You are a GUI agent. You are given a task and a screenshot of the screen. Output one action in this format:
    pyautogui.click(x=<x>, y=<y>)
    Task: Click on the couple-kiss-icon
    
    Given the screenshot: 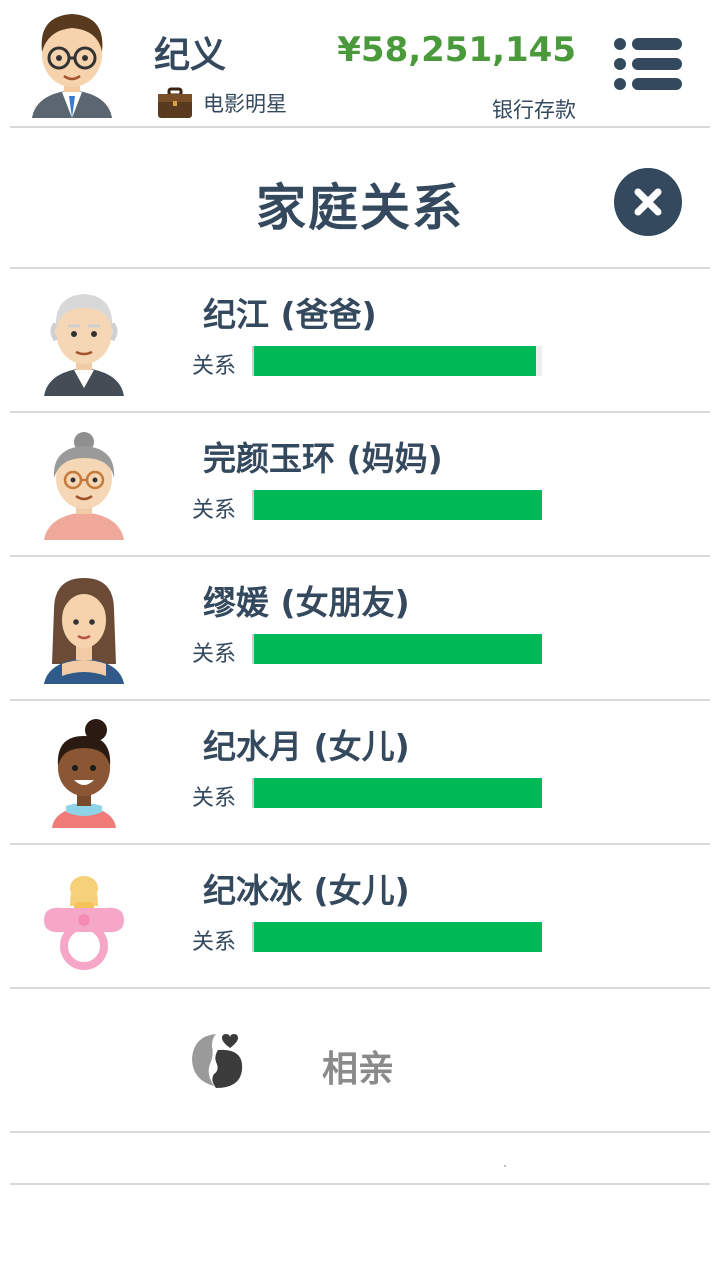 What is the action you would take?
    pyautogui.click(x=217, y=1061)
    